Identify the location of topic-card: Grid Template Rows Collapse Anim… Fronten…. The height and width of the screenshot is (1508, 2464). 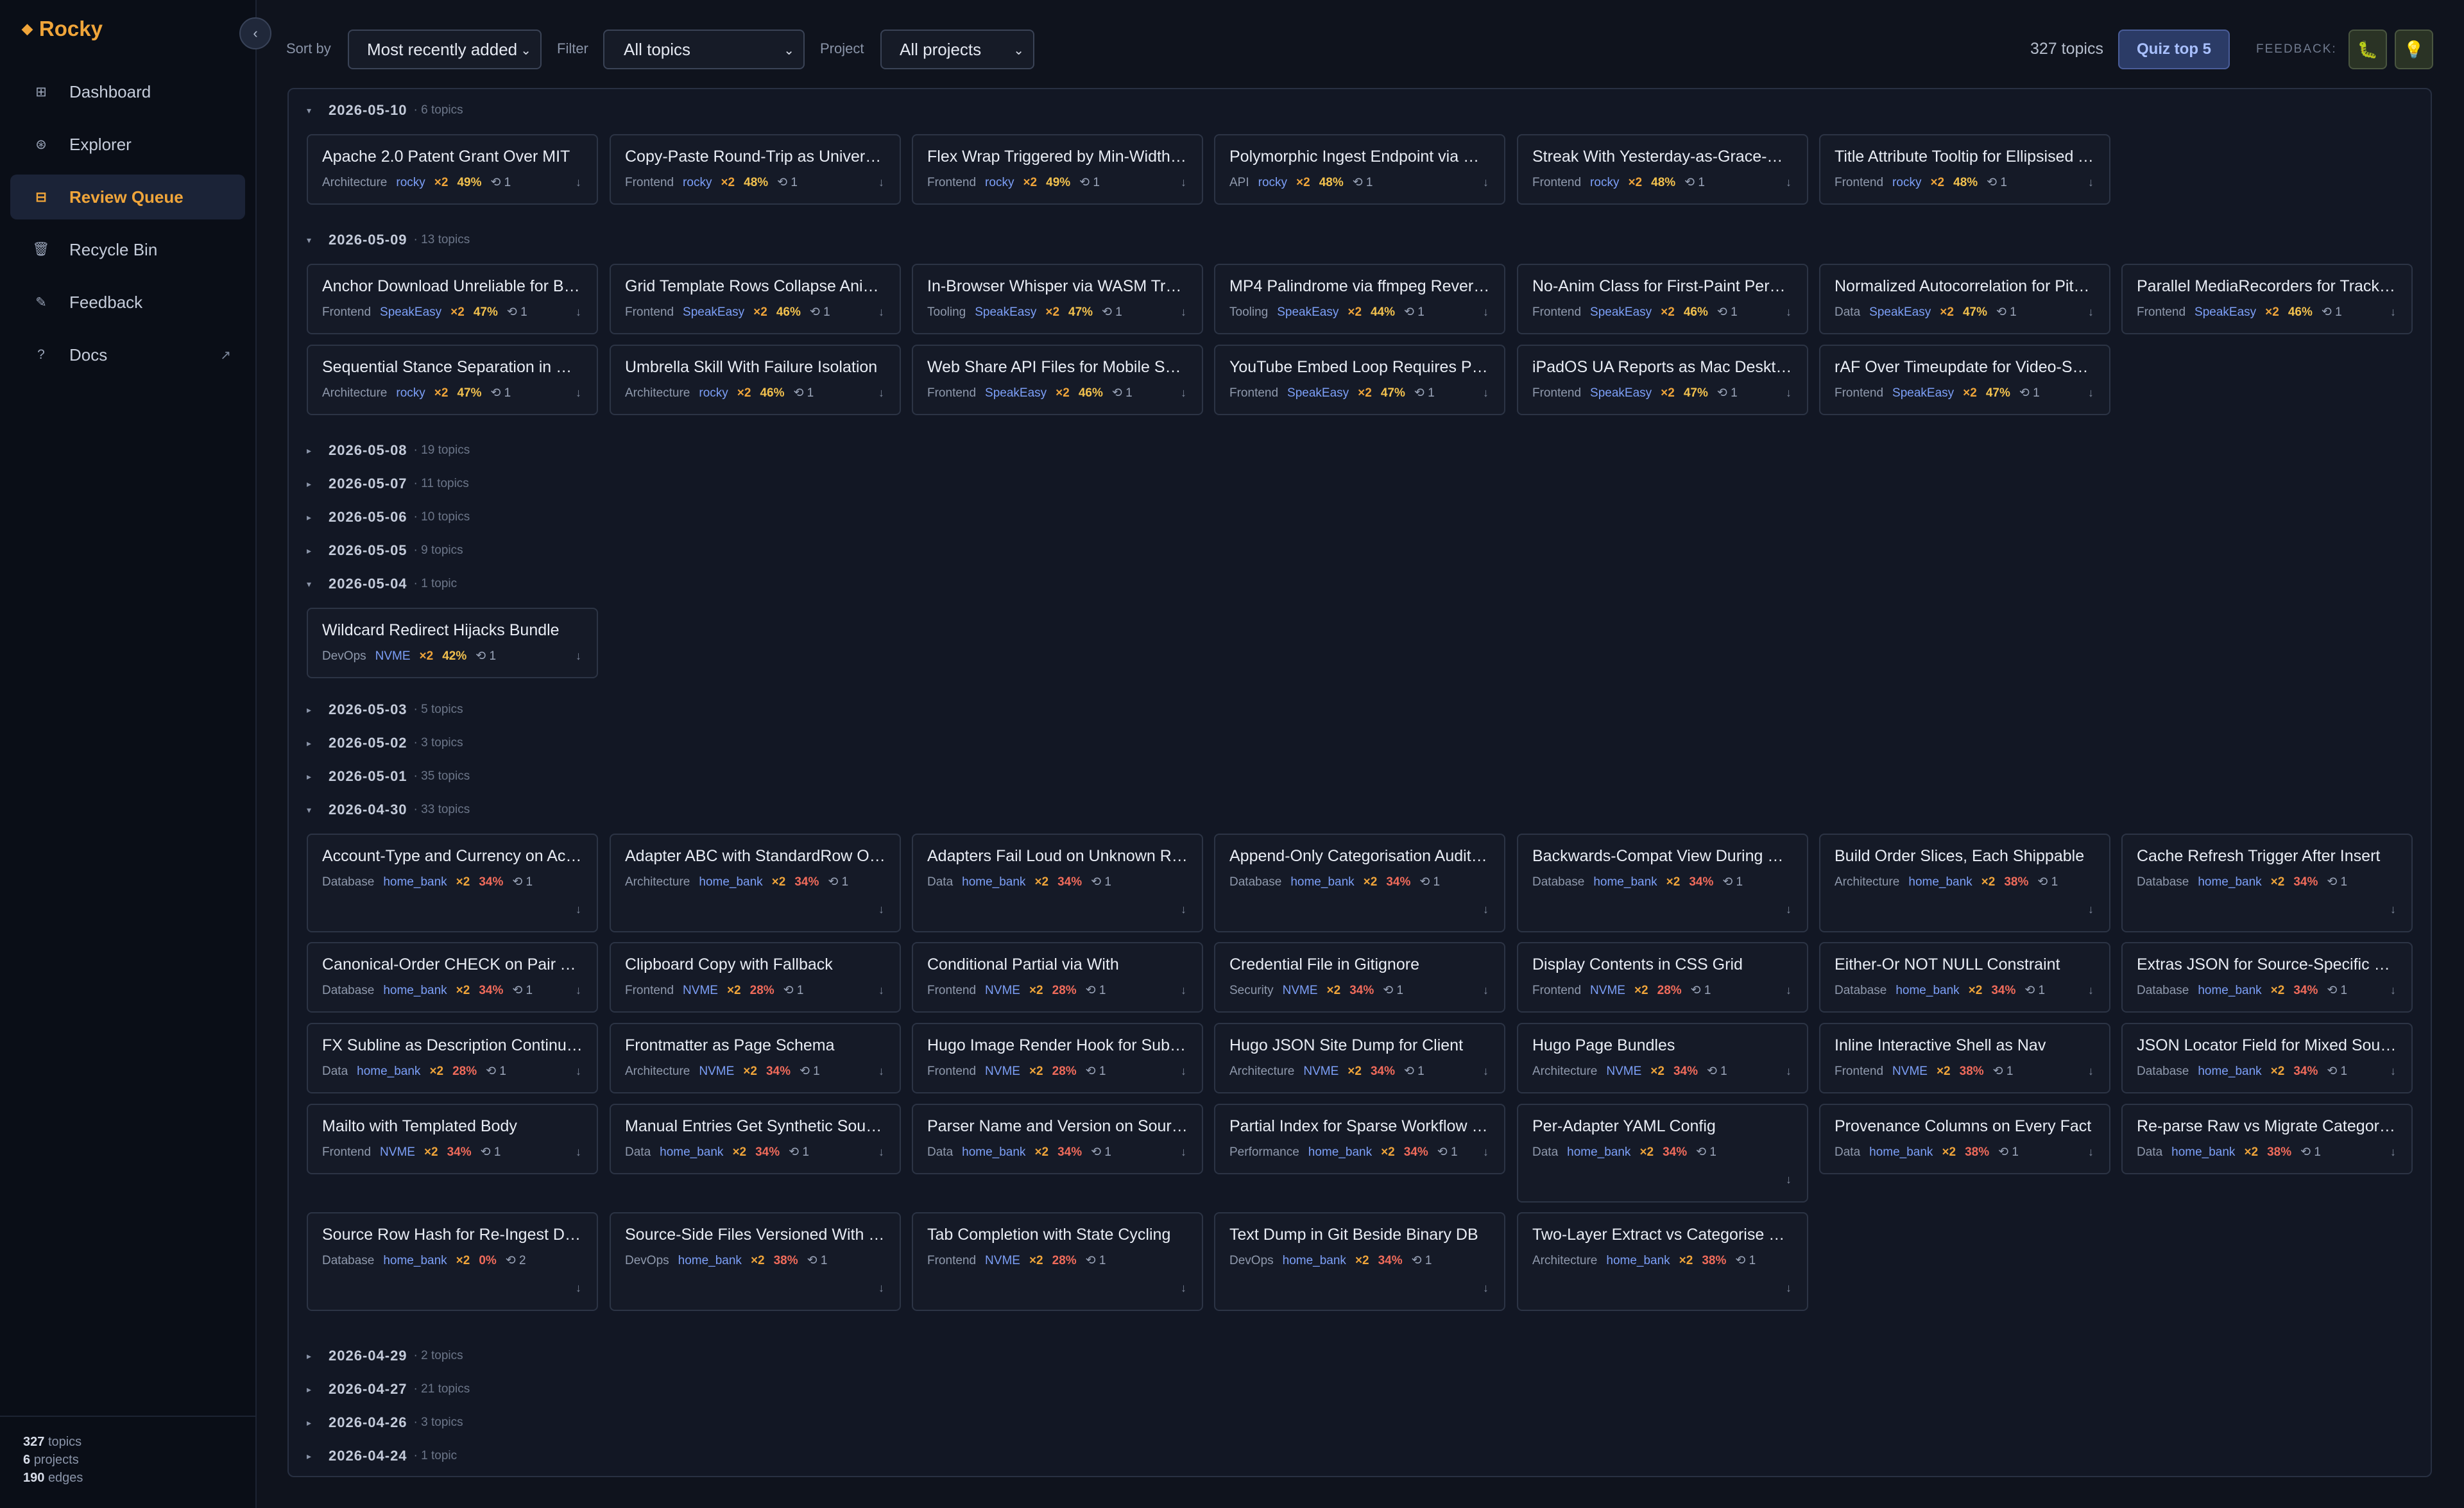
(755, 299).